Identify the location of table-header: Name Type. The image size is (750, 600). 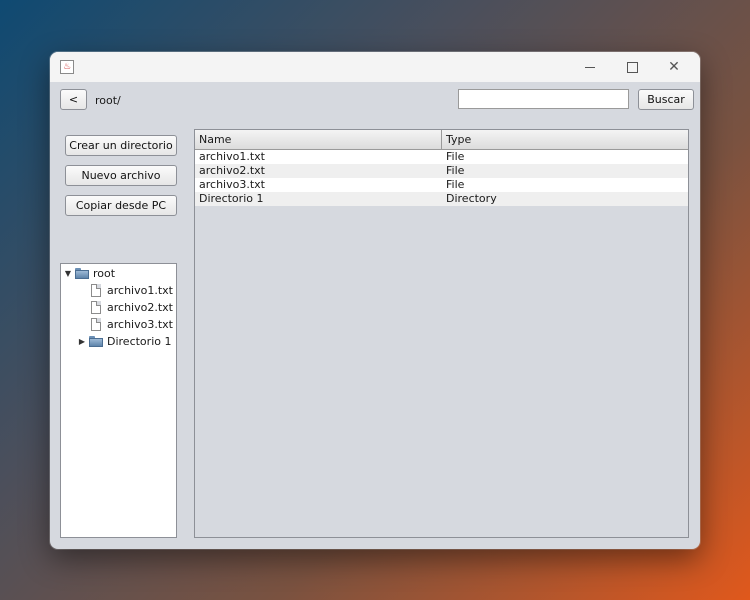
(441, 140).